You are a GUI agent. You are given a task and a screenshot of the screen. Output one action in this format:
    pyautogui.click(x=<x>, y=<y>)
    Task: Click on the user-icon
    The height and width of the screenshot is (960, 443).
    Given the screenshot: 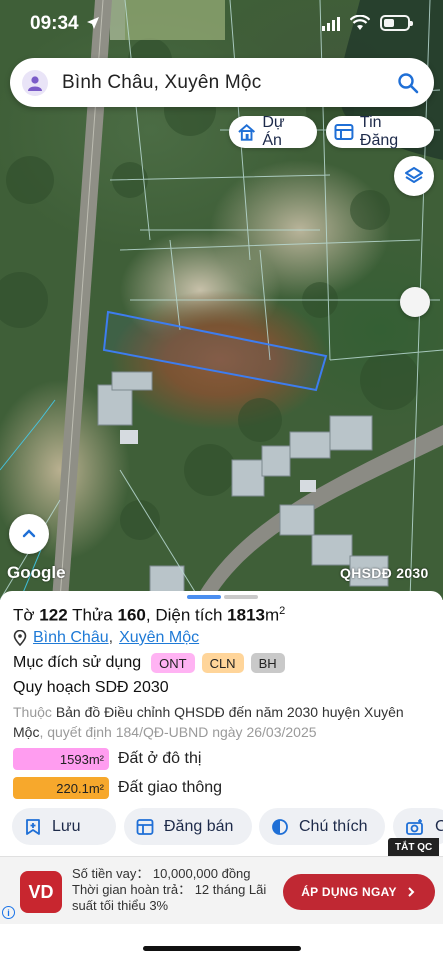 What is the action you would take?
    pyautogui.click(x=35, y=83)
    